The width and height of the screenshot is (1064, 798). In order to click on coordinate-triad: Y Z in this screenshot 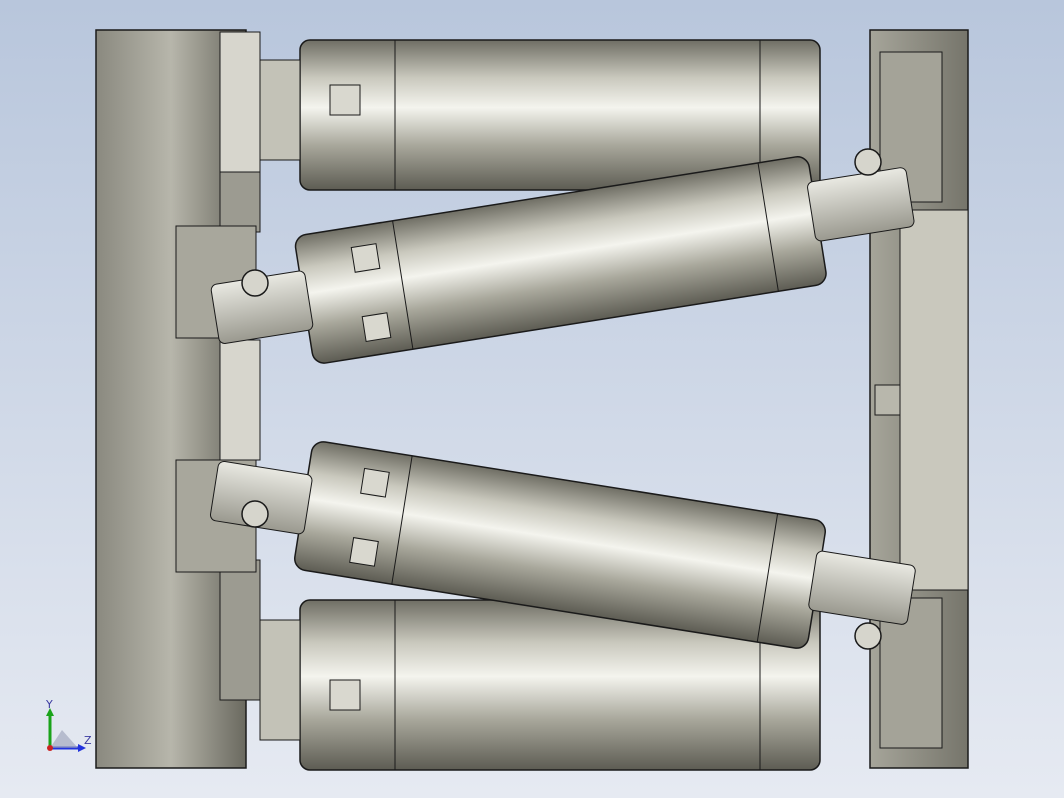, I will do `click(70, 729)`.